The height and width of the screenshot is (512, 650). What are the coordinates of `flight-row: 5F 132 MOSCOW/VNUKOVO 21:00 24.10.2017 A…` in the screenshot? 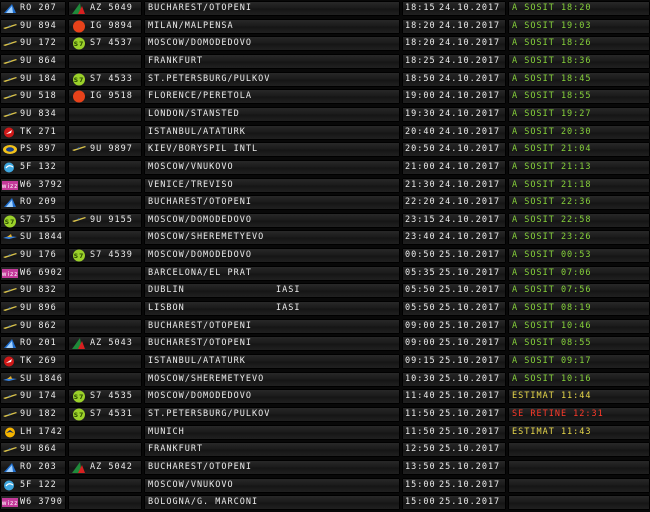 It's located at (325, 167).